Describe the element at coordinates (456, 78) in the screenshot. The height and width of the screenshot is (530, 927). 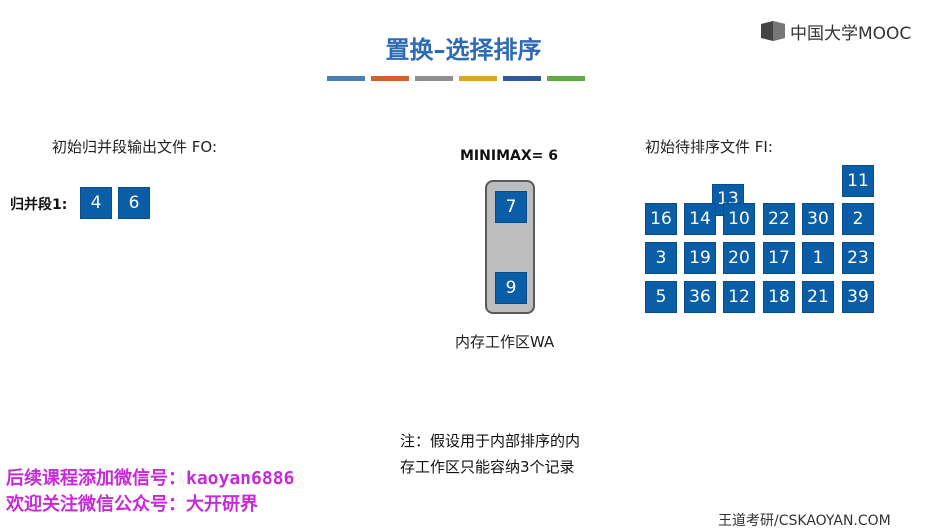
I see `title-color-bar` at that location.